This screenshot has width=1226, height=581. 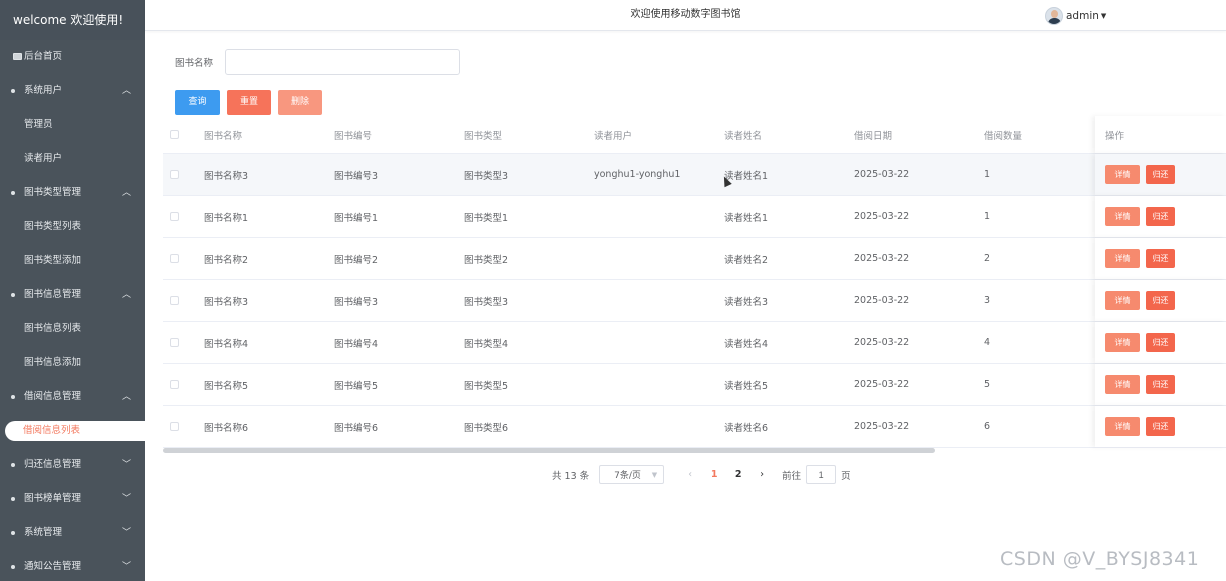 I want to click on select-all-checkbox, so click(x=174, y=134).